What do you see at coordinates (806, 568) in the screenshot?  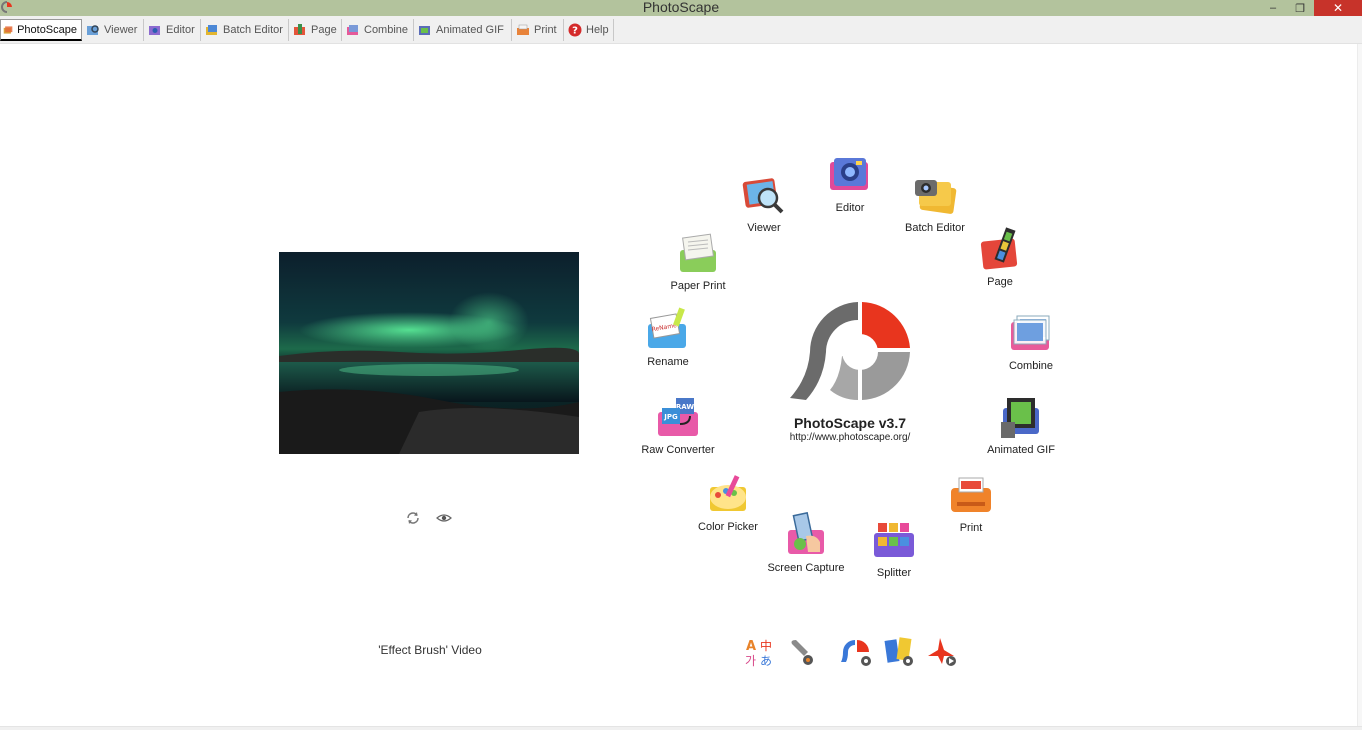 I see `module-label: Screen Capture` at bounding box center [806, 568].